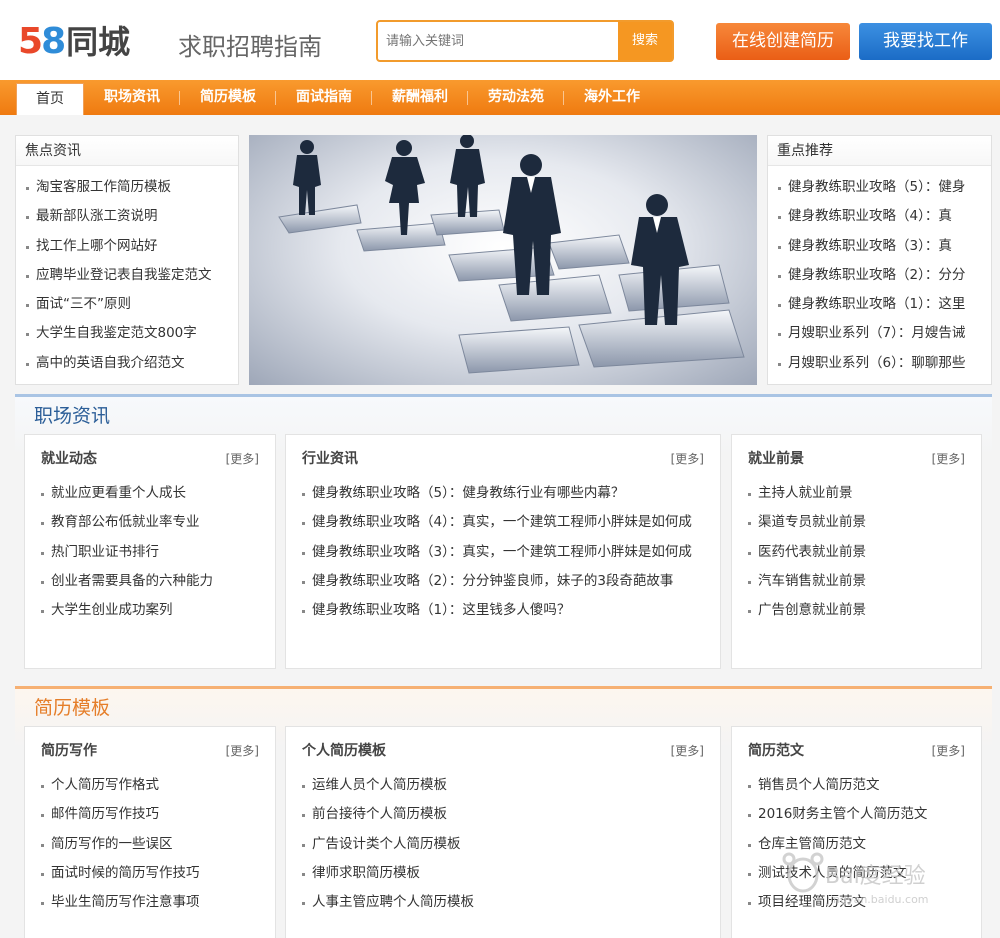 Image resolution: width=1000 pixels, height=938 pixels. Describe the element at coordinates (98, 42) in the screenshot. I see `logo-text: 同城` at that location.